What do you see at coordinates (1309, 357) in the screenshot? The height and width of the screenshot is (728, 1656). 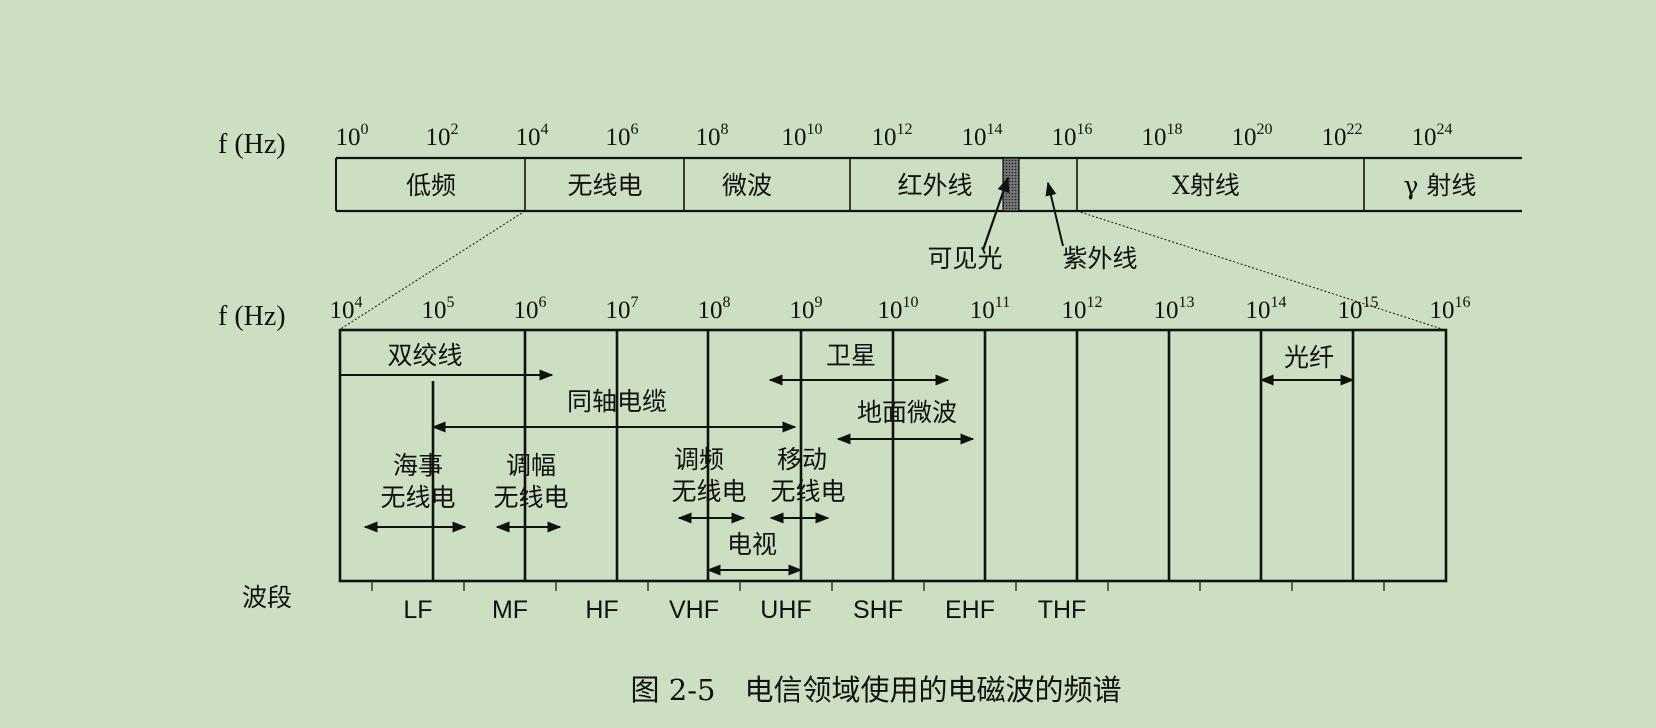 I see `fiber-label: 光纤` at bounding box center [1309, 357].